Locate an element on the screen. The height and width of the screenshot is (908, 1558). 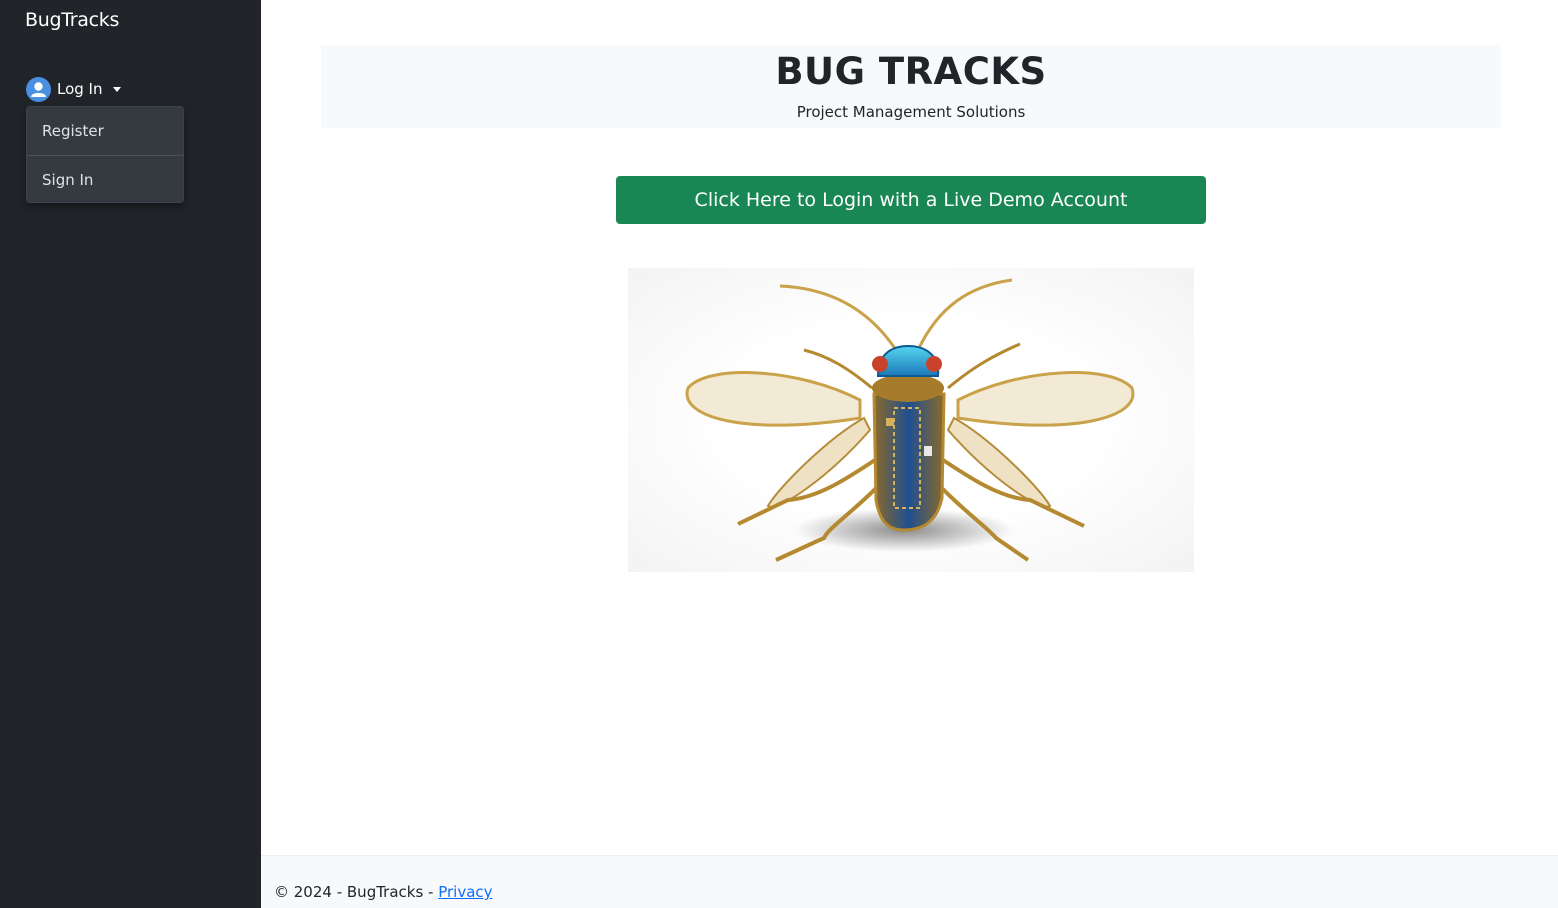
login-dropdown-menu: Register Sign In is located at coordinates (105, 154).